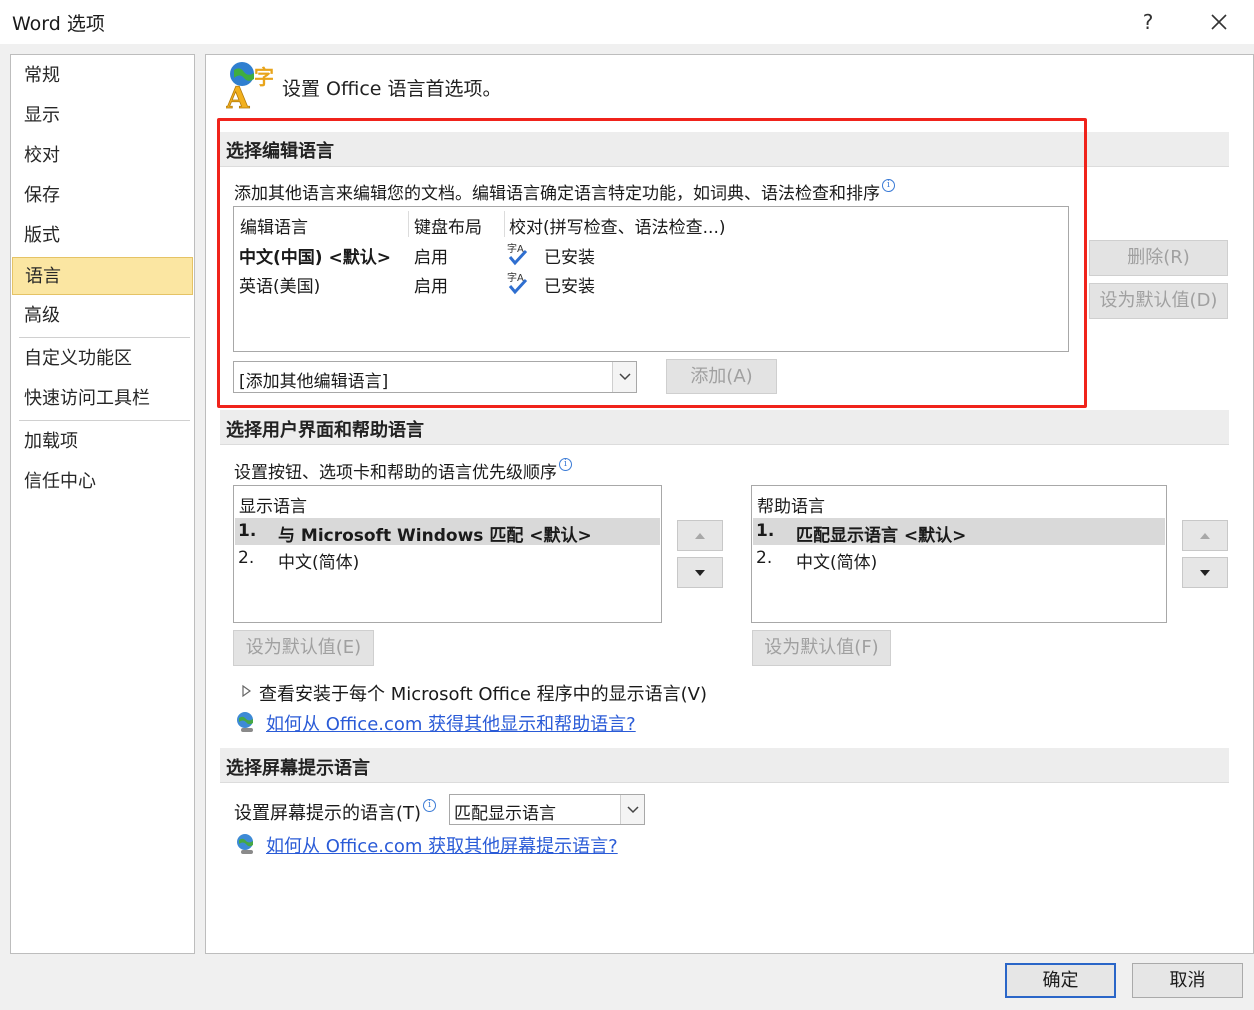 This screenshot has height=1010, width=1254. I want to click on item-label: 与 Microsoft Windows 匹配 <默认>, so click(435, 536).